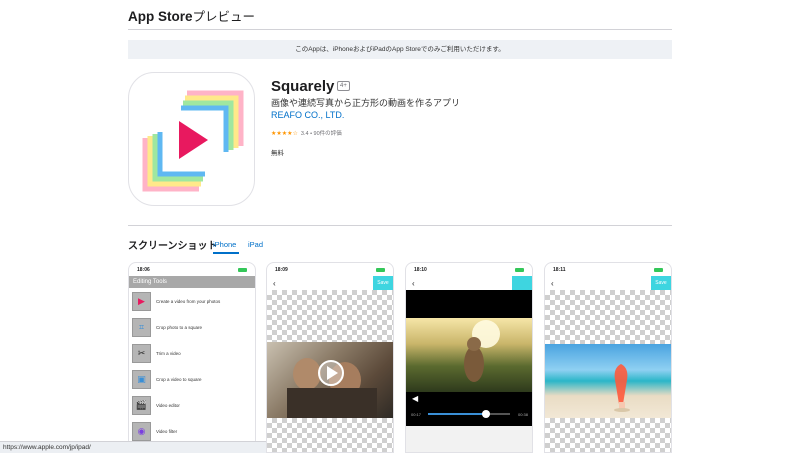 This screenshot has height=453, width=800. I want to click on tool-item: ▶ Create a video from your photos, so click(192, 301).